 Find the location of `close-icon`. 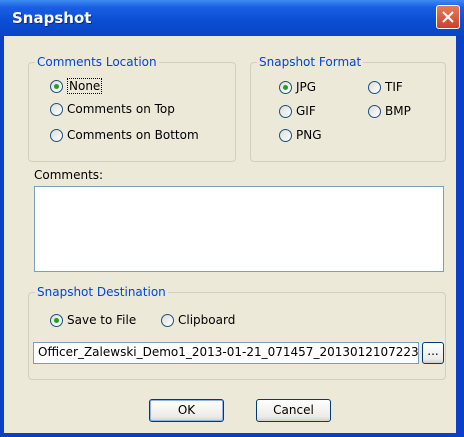

close-icon is located at coordinates (448, 17).